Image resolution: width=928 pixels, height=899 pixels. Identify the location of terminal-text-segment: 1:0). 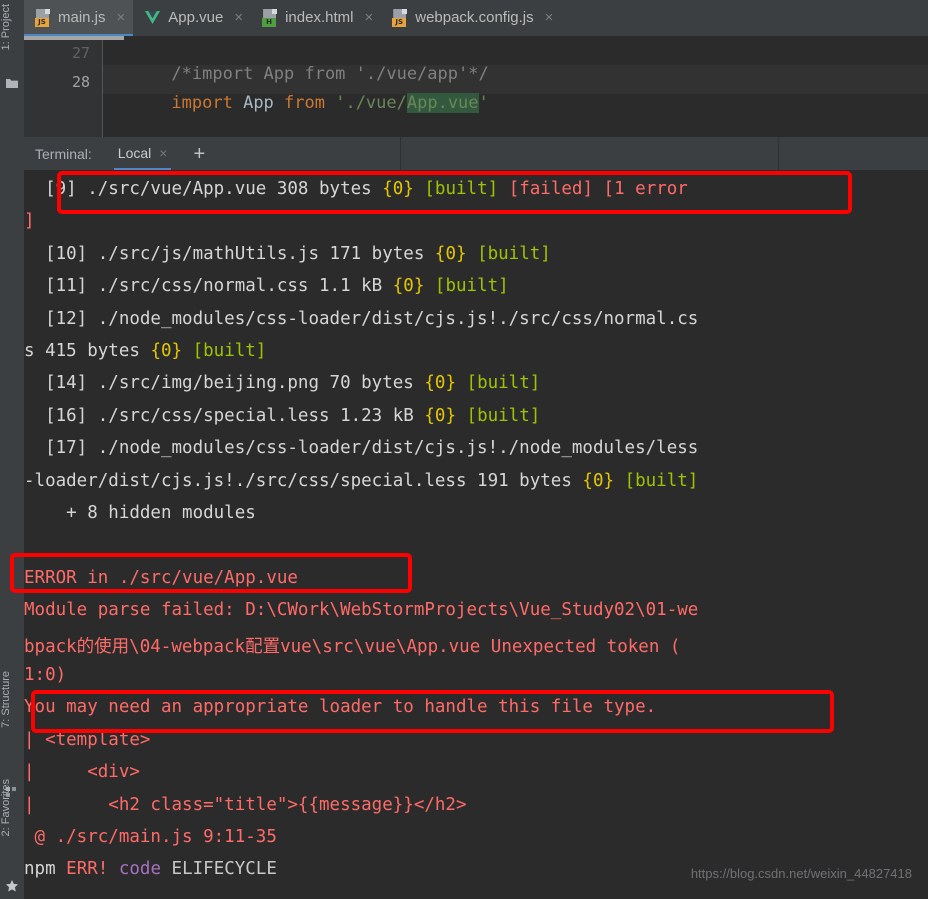
(45, 675).